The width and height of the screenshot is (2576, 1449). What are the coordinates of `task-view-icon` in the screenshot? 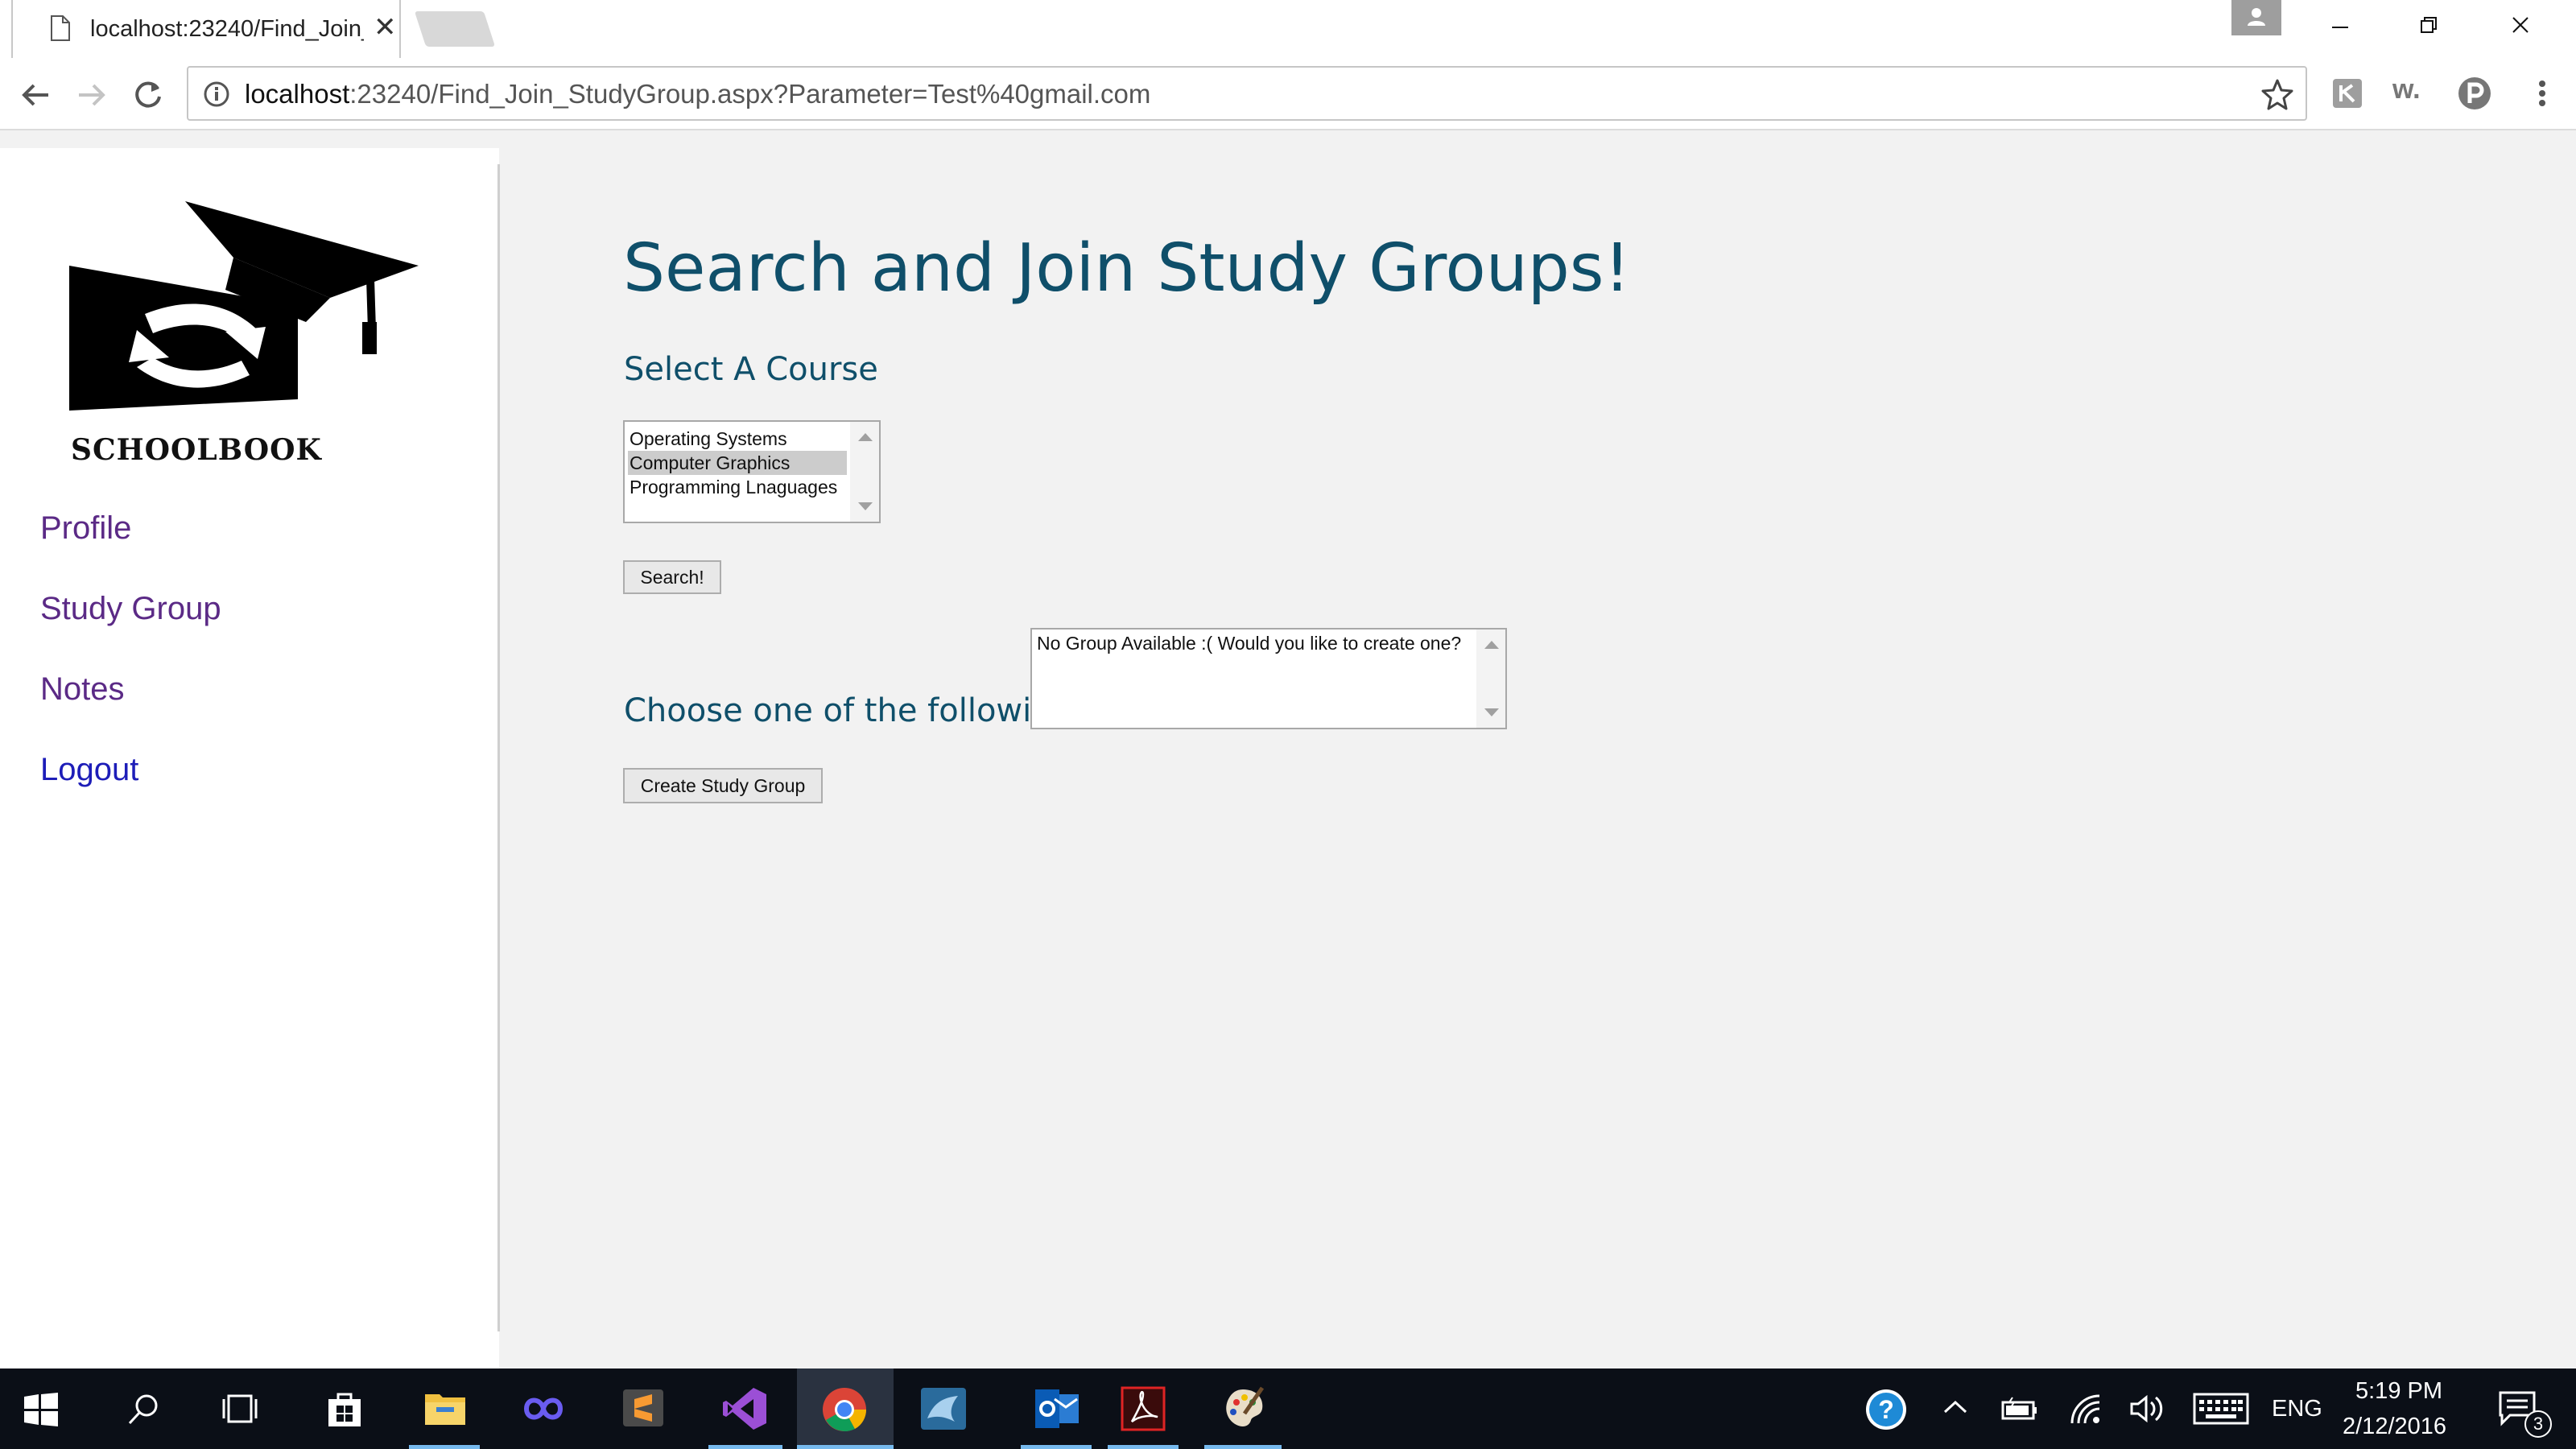 It's located at (240, 1408).